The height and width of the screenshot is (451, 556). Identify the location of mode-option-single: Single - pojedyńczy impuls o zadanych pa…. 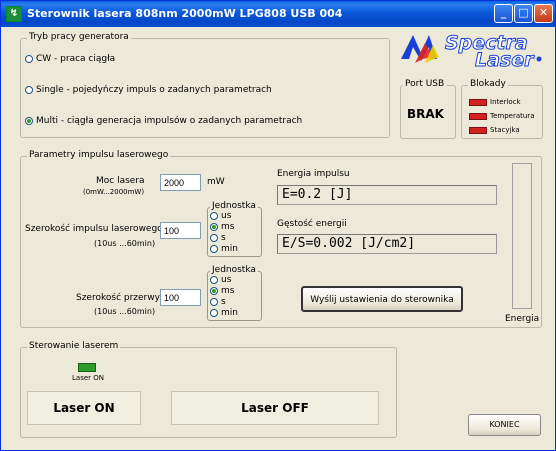
(148, 90).